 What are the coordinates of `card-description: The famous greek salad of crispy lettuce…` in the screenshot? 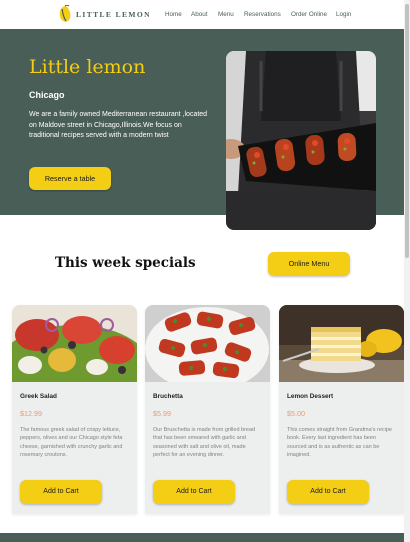 It's located at (71, 443).